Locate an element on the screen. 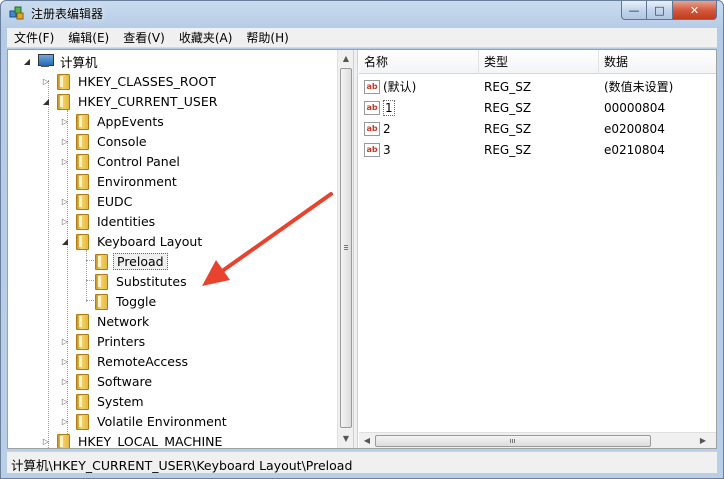 The width and height of the screenshot is (724, 479). tree-item-printers: ▷ Printers is located at coordinates (104, 341).